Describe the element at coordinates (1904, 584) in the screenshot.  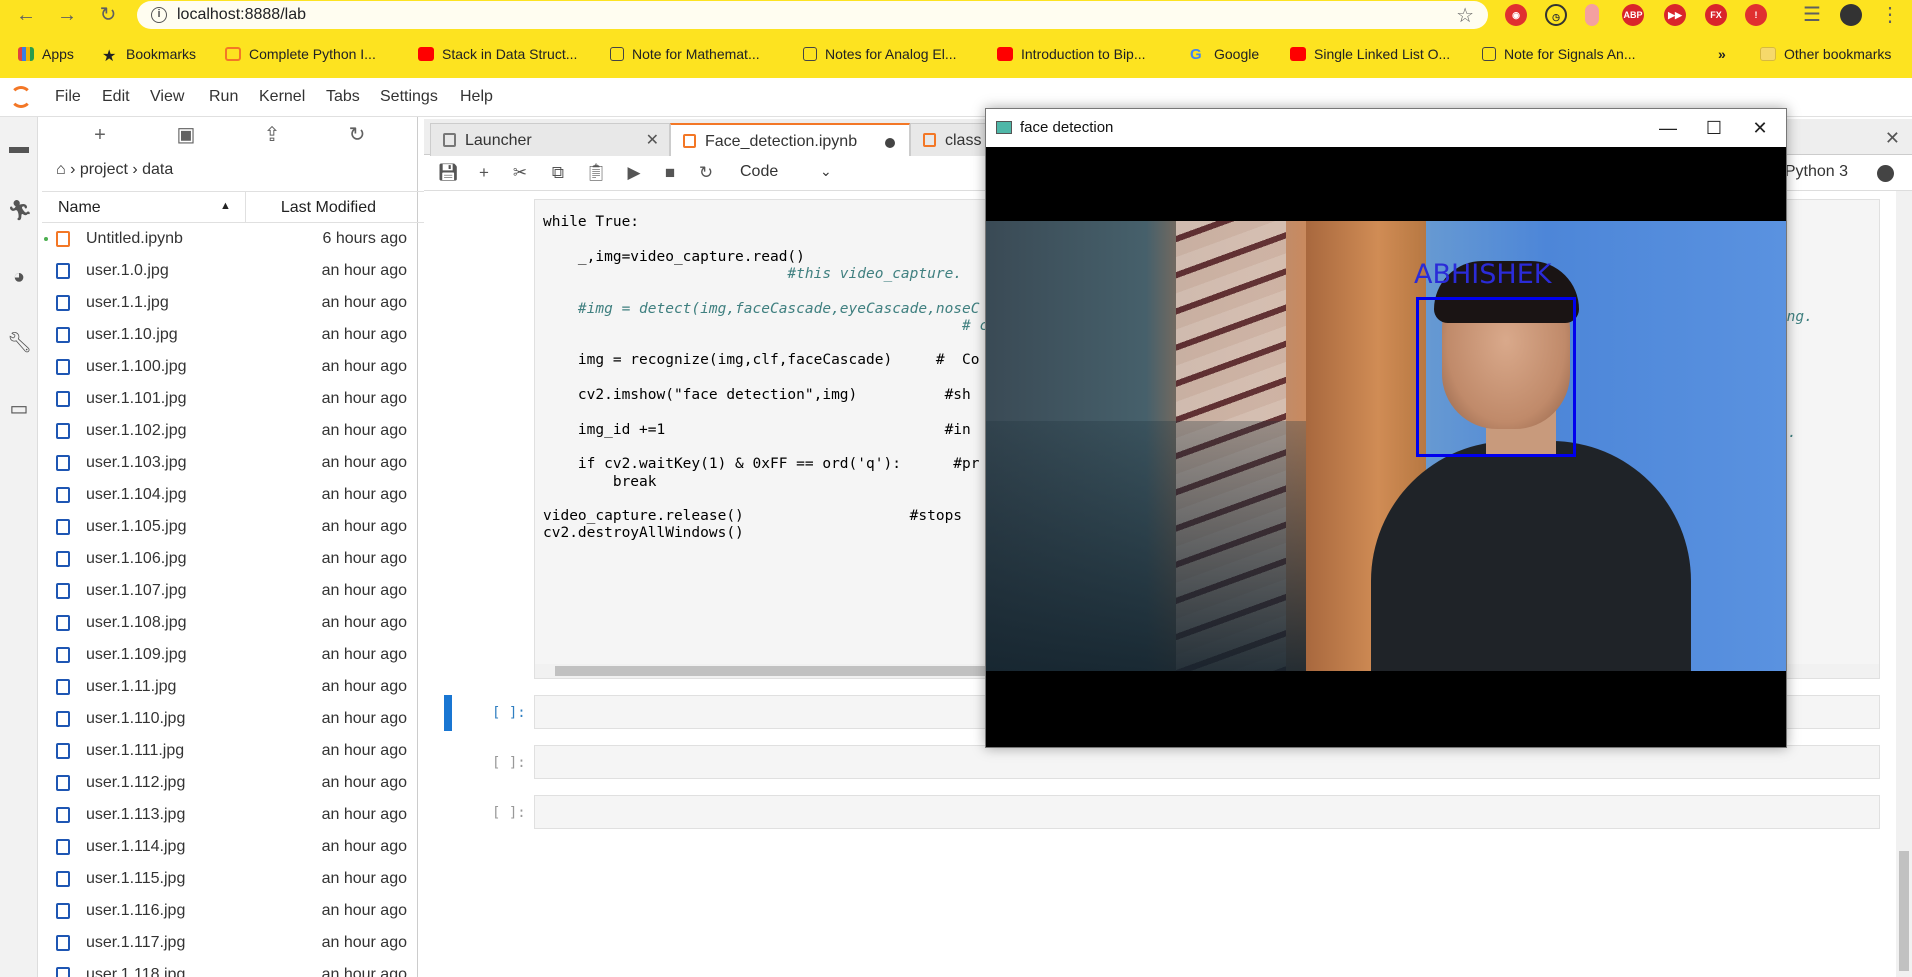
I see `notebook-vertical-scrollbar` at that location.